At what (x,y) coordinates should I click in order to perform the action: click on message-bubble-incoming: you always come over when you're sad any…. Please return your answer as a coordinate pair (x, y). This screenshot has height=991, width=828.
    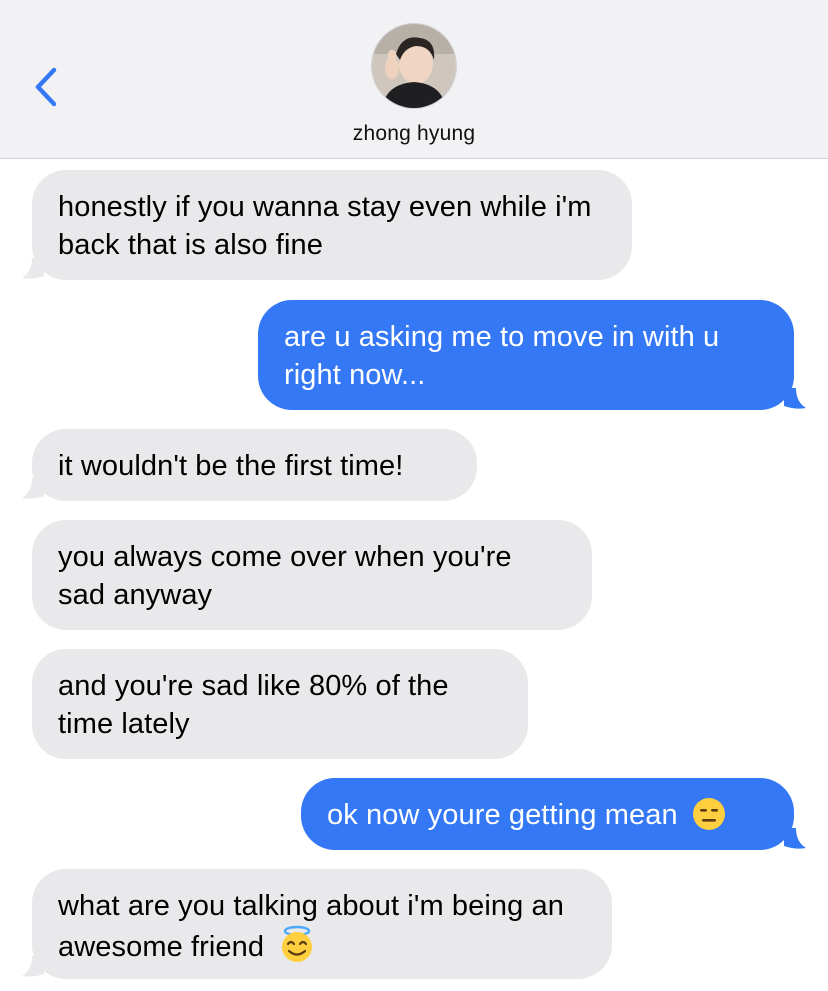
    Looking at the image, I should click on (312, 575).